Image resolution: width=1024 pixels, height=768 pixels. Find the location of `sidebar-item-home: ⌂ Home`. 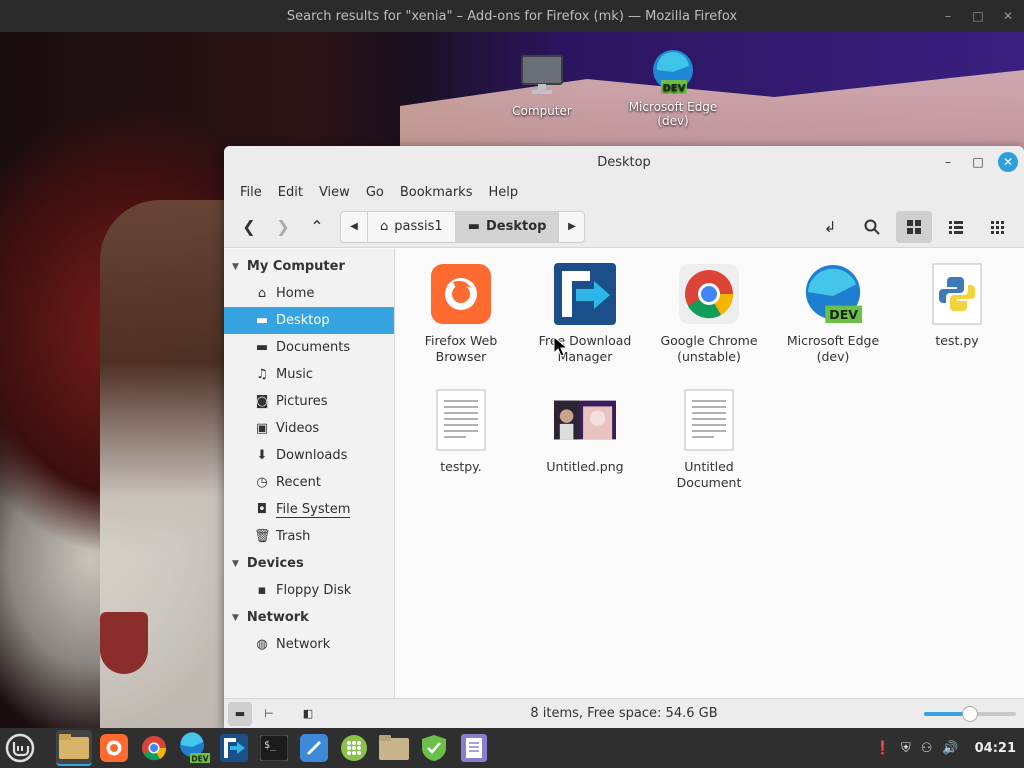

sidebar-item-home: ⌂ Home is located at coordinates (309, 293).